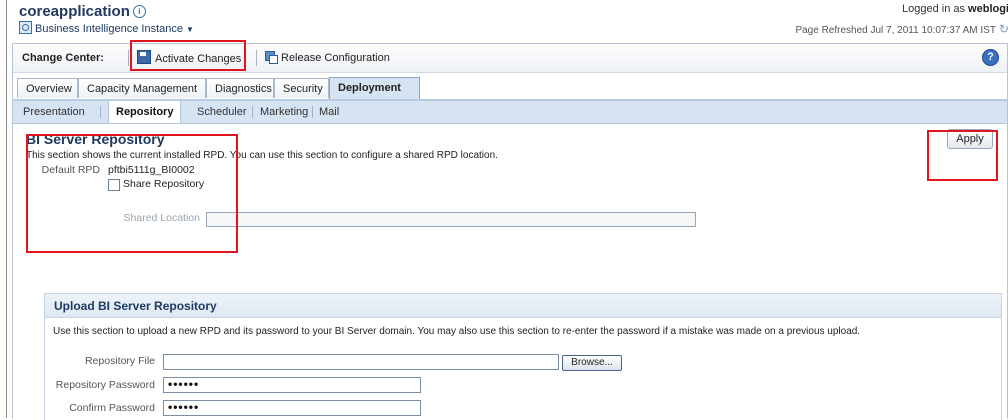  Describe the element at coordinates (933, 9) in the screenshot. I see `logged-in-prefix: Logged in as` at that location.